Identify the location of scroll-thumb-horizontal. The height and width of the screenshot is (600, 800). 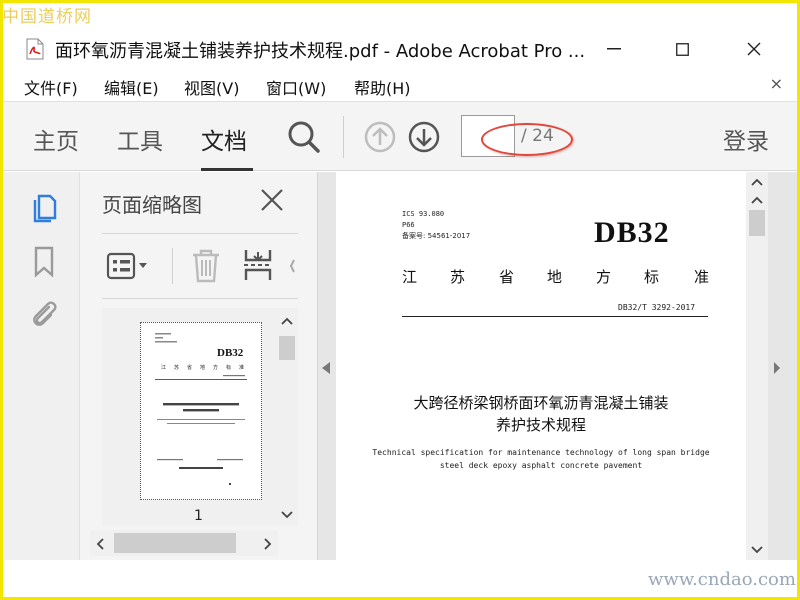
(175, 543).